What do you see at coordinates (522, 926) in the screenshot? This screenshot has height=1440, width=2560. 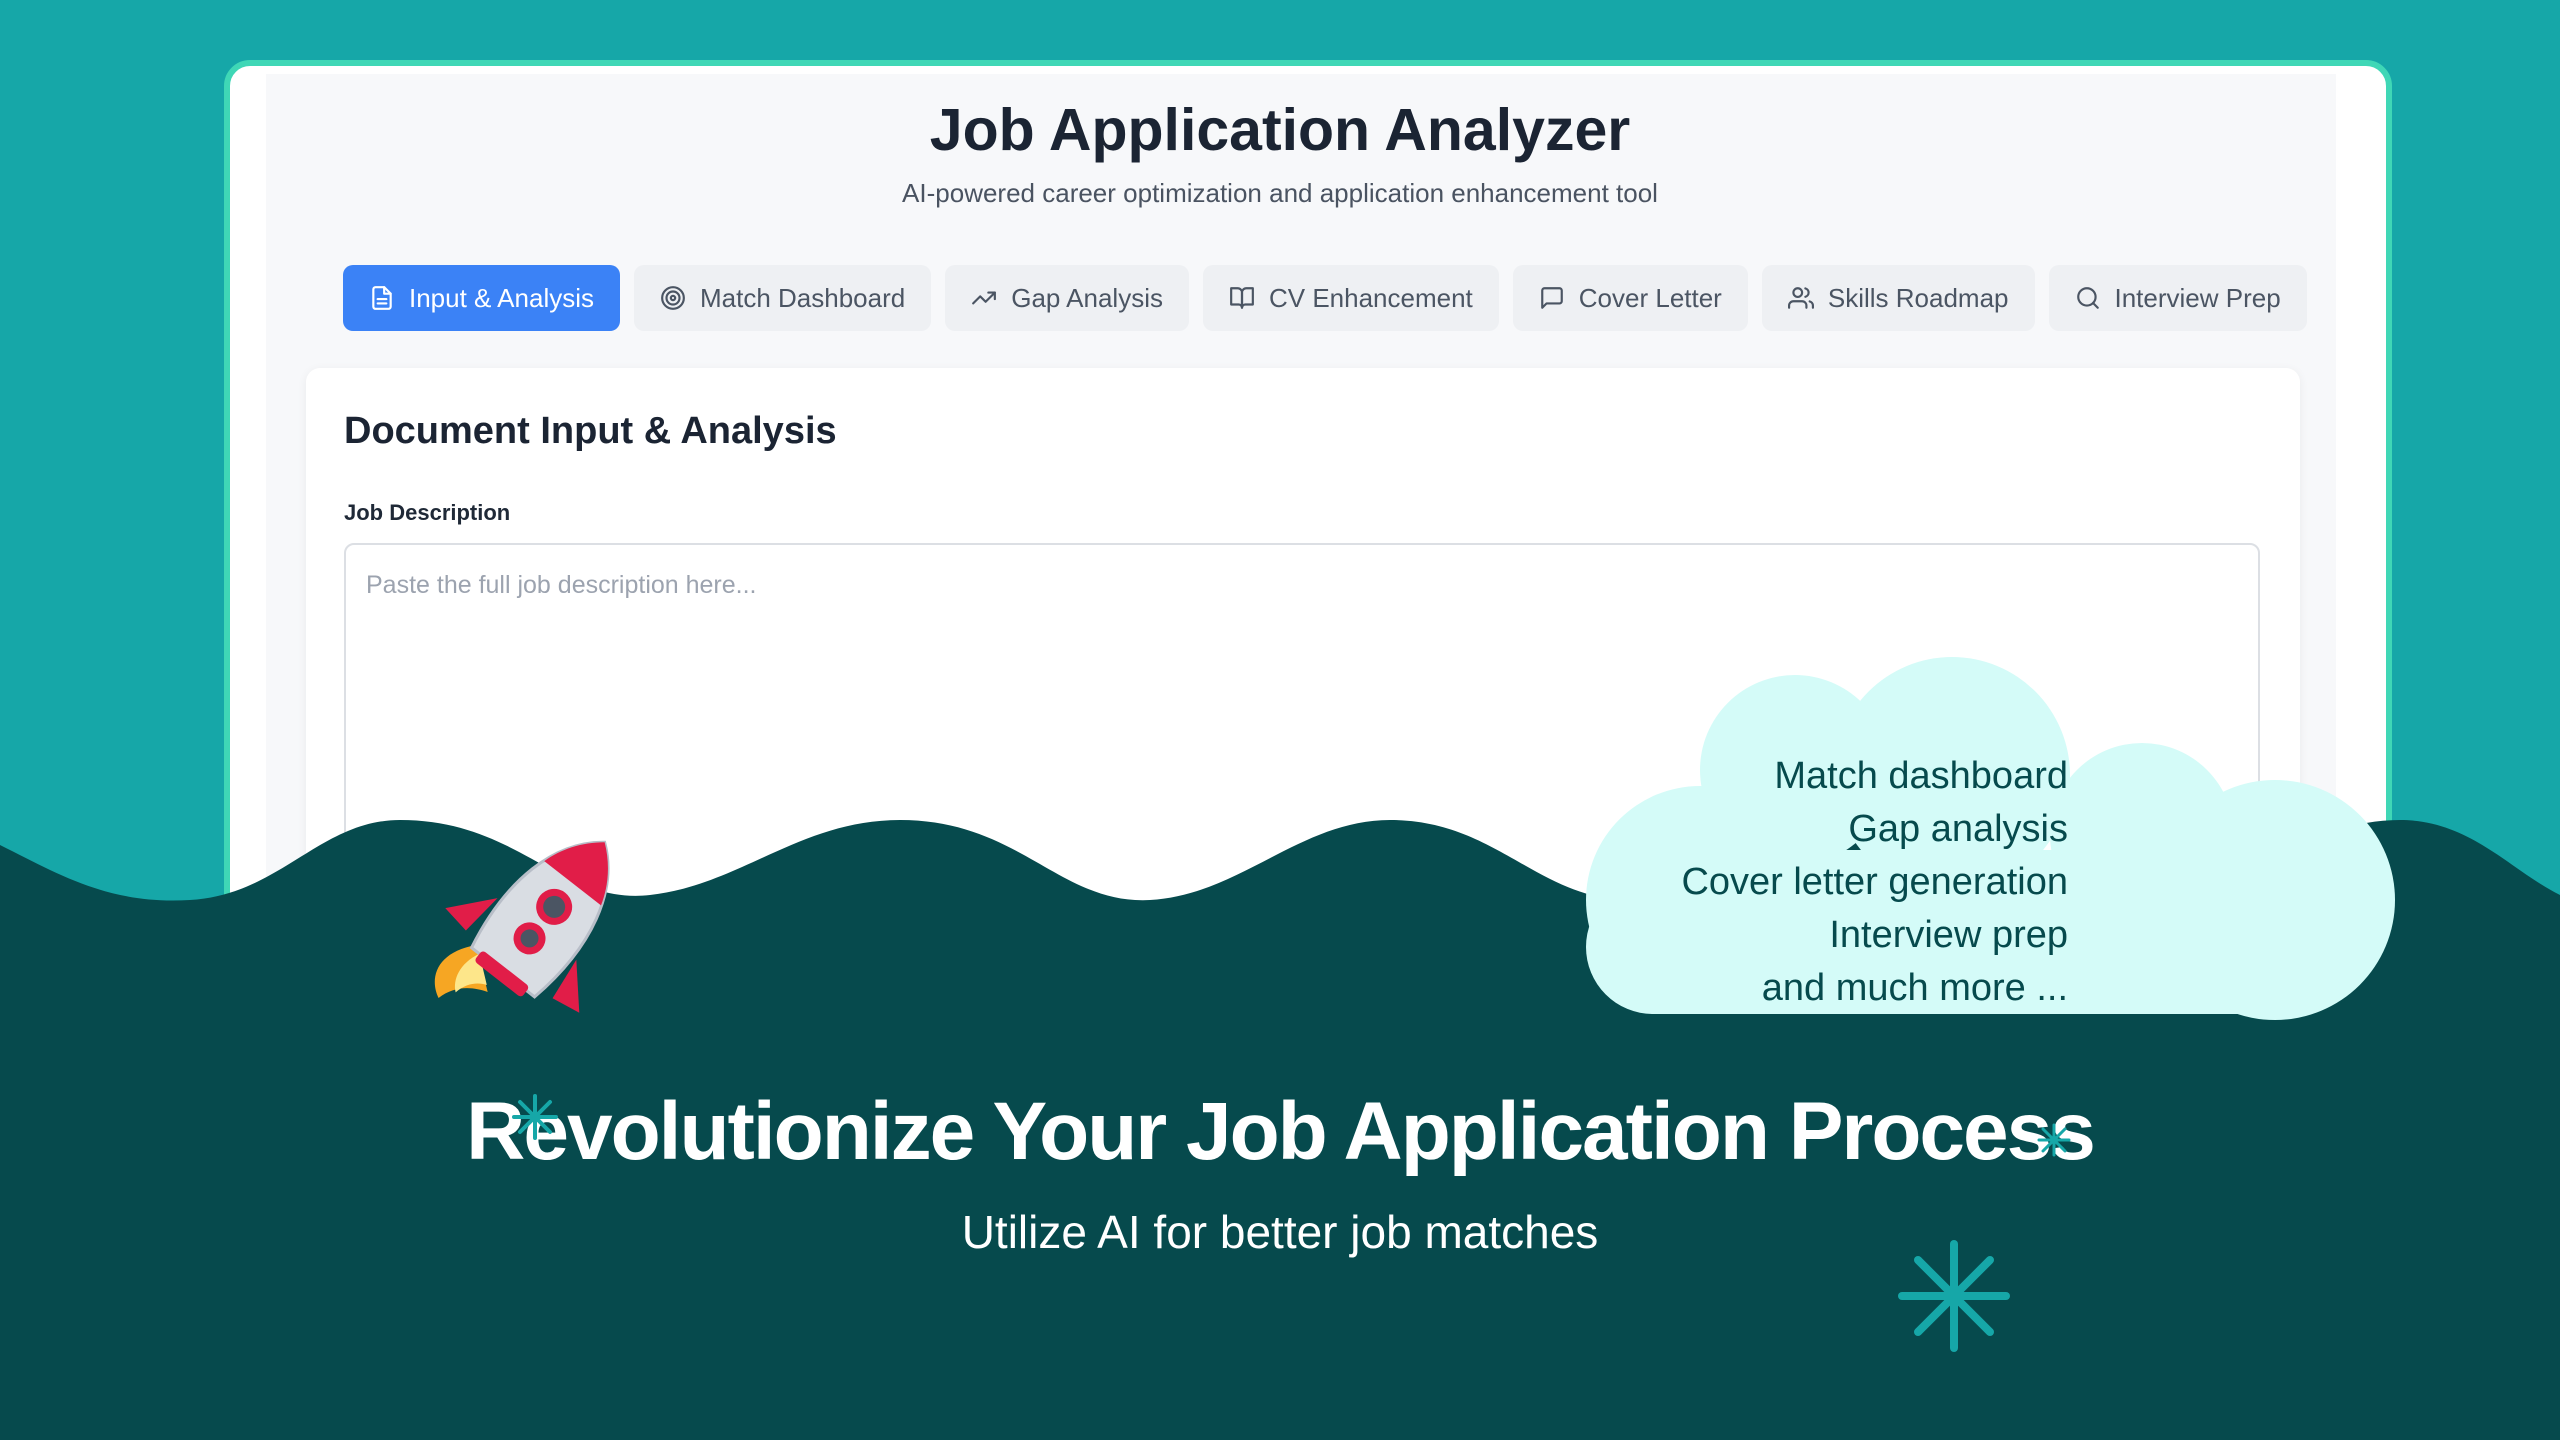 I see `rocket-icon` at bounding box center [522, 926].